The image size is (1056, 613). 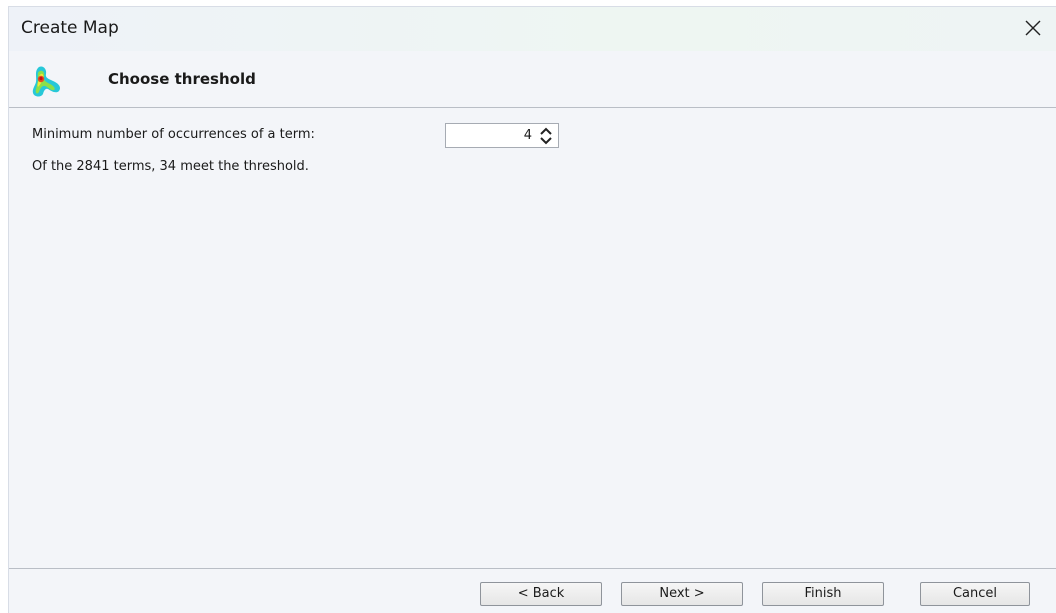 I want to click on cancel-button: Cancel, so click(x=975, y=594).